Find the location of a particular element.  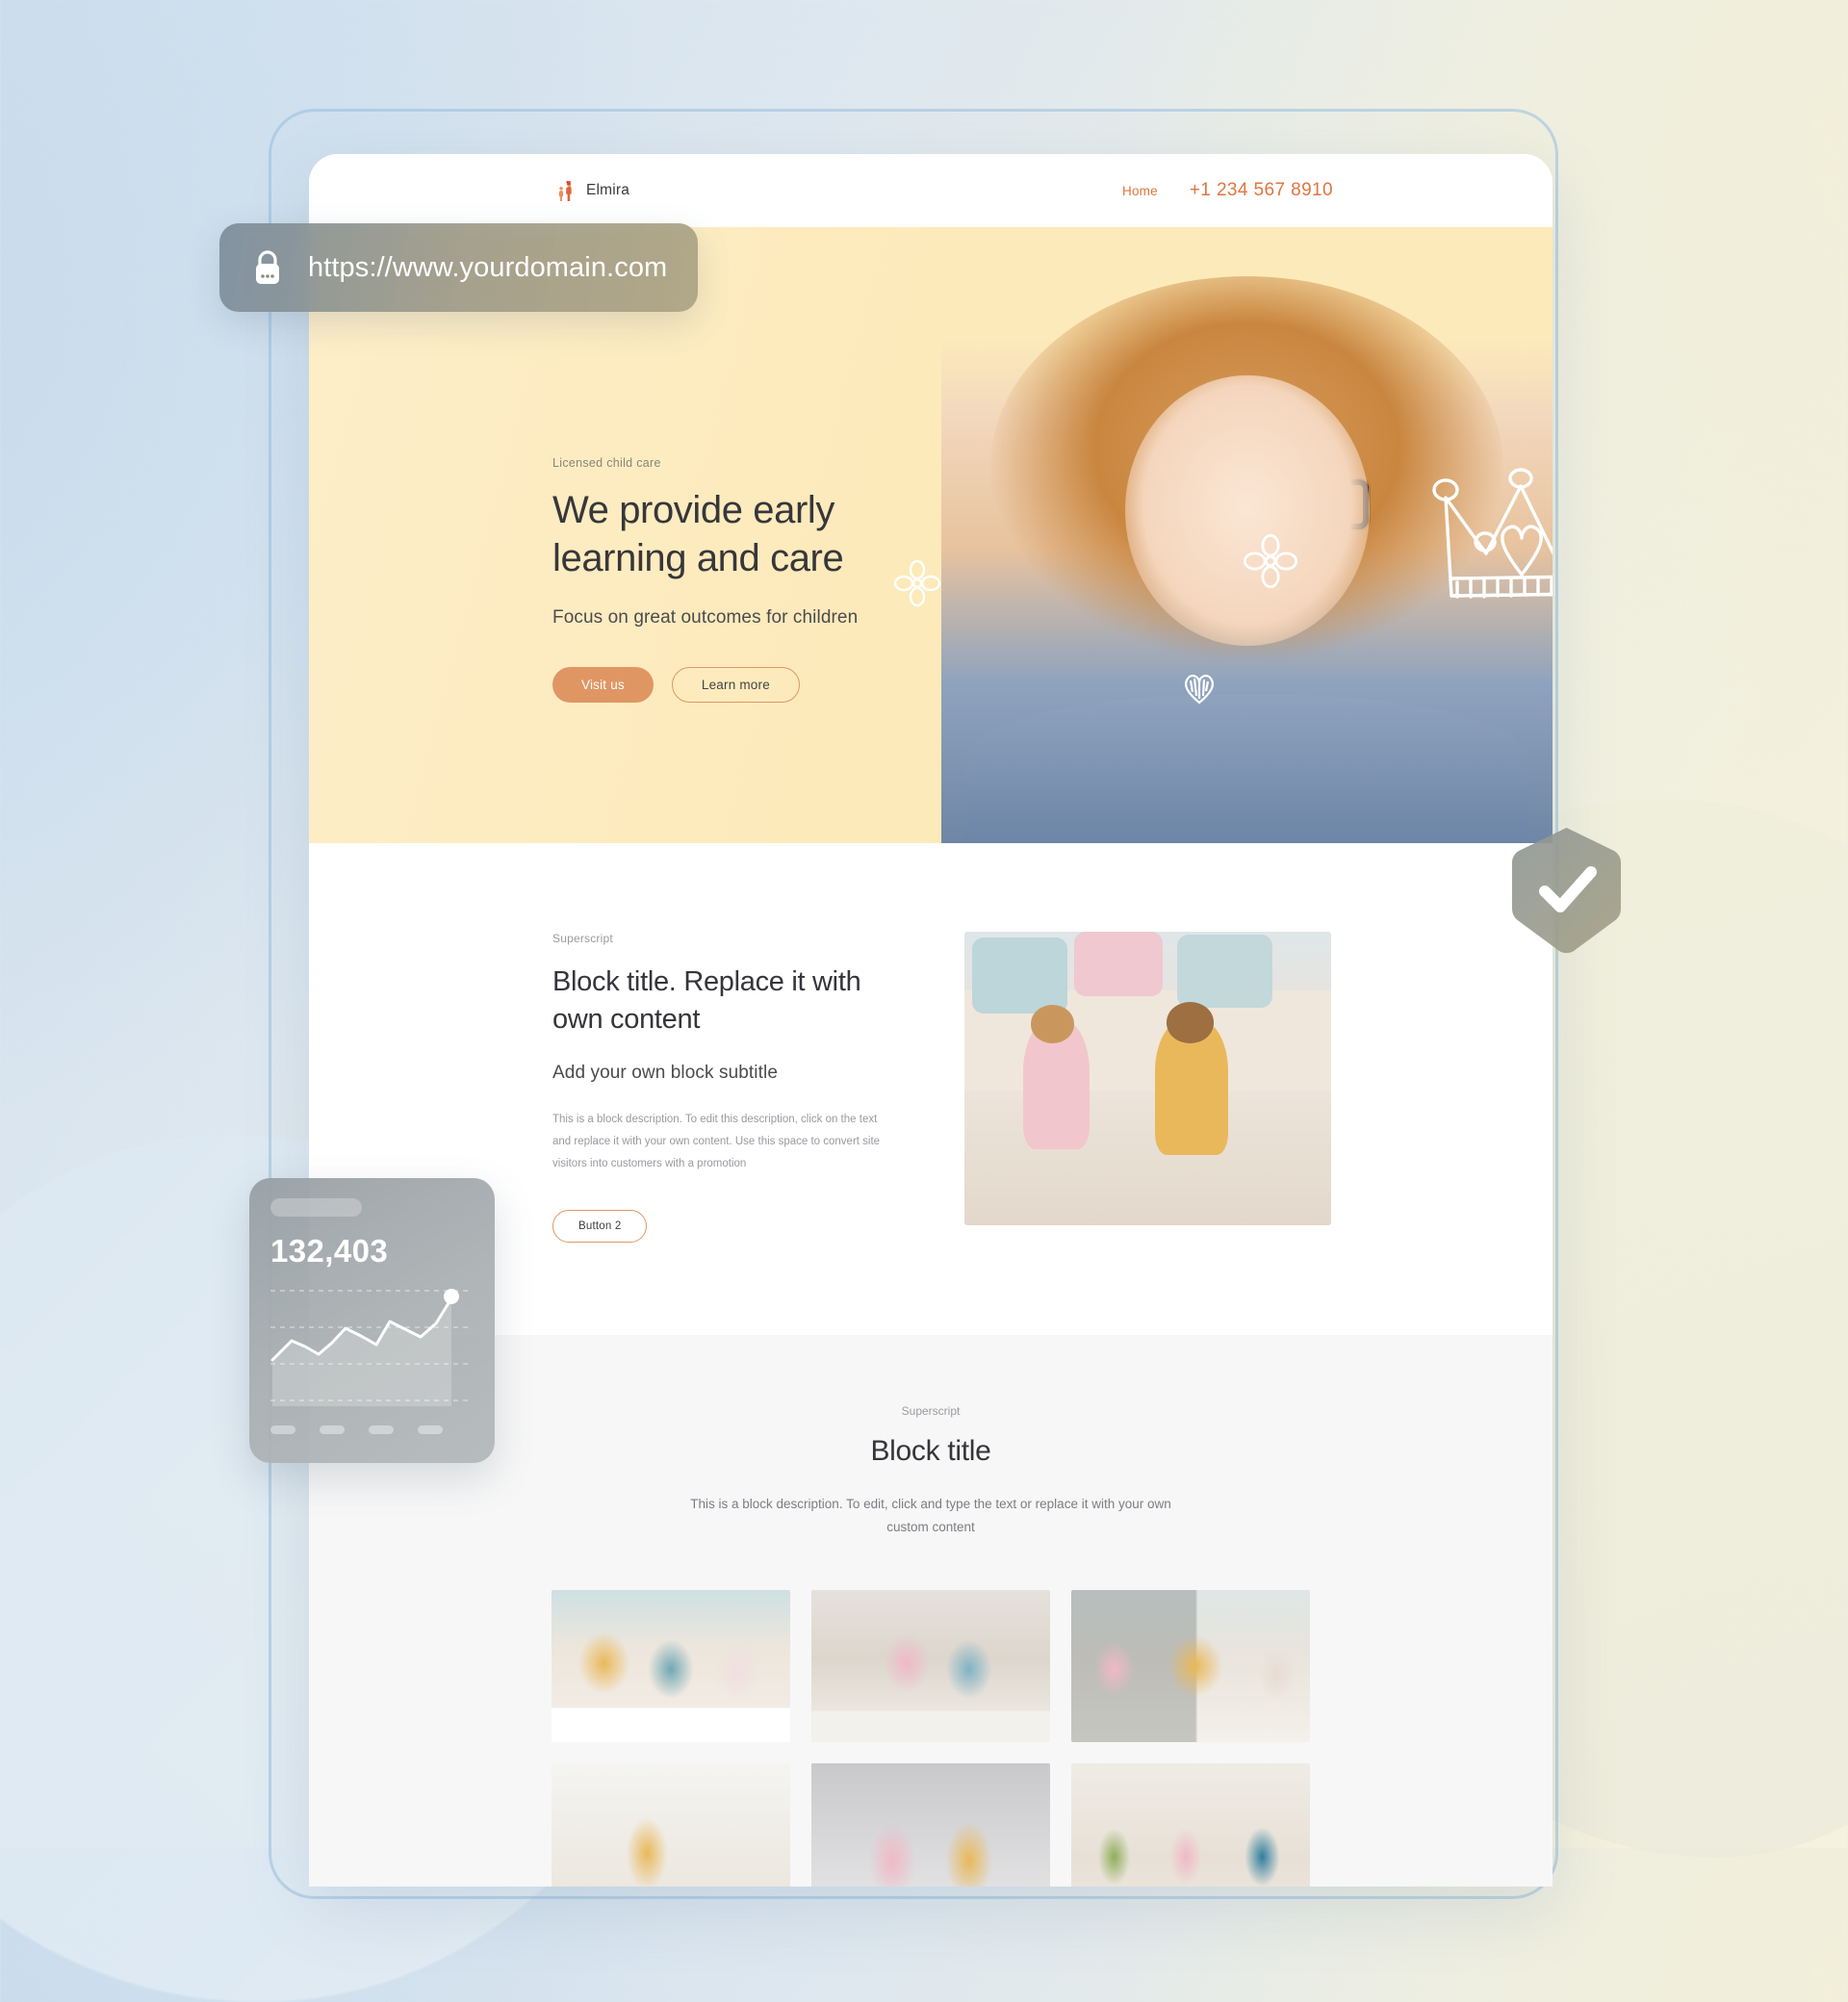

nav-link-home: Home is located at coordinates (1140, 191).